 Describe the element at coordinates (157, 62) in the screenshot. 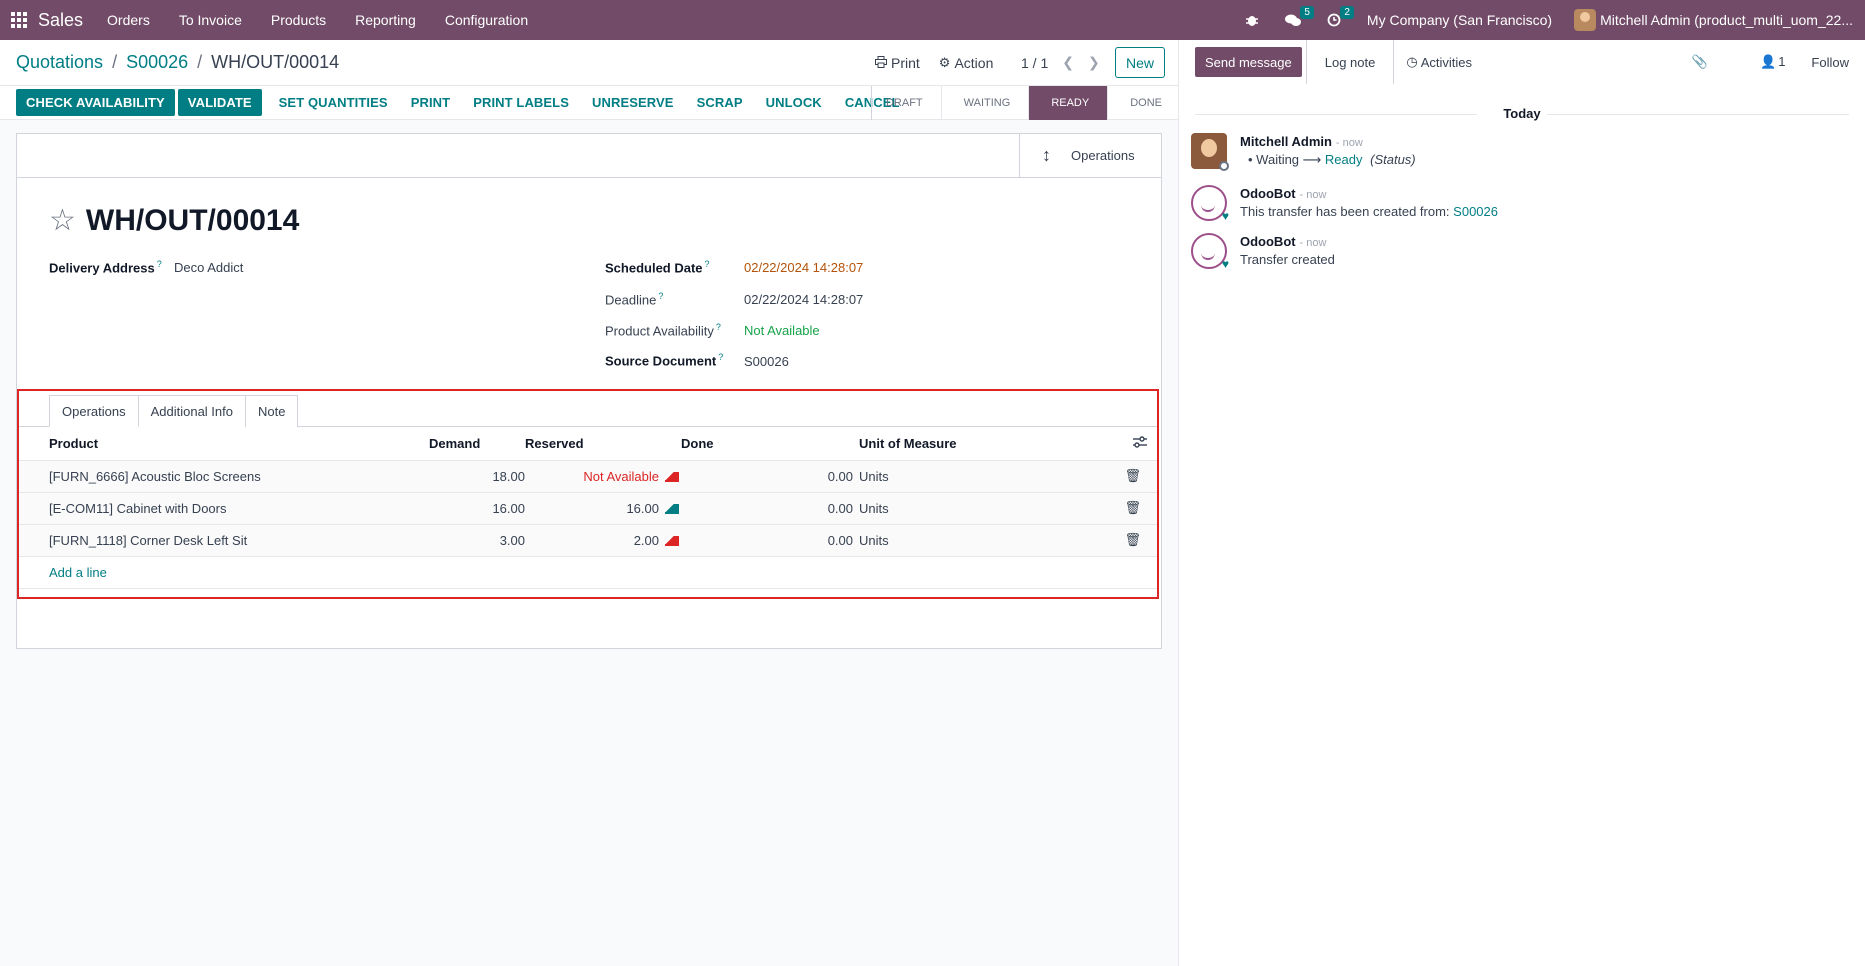

I see `breadcrumb-order: S00026` at that location.